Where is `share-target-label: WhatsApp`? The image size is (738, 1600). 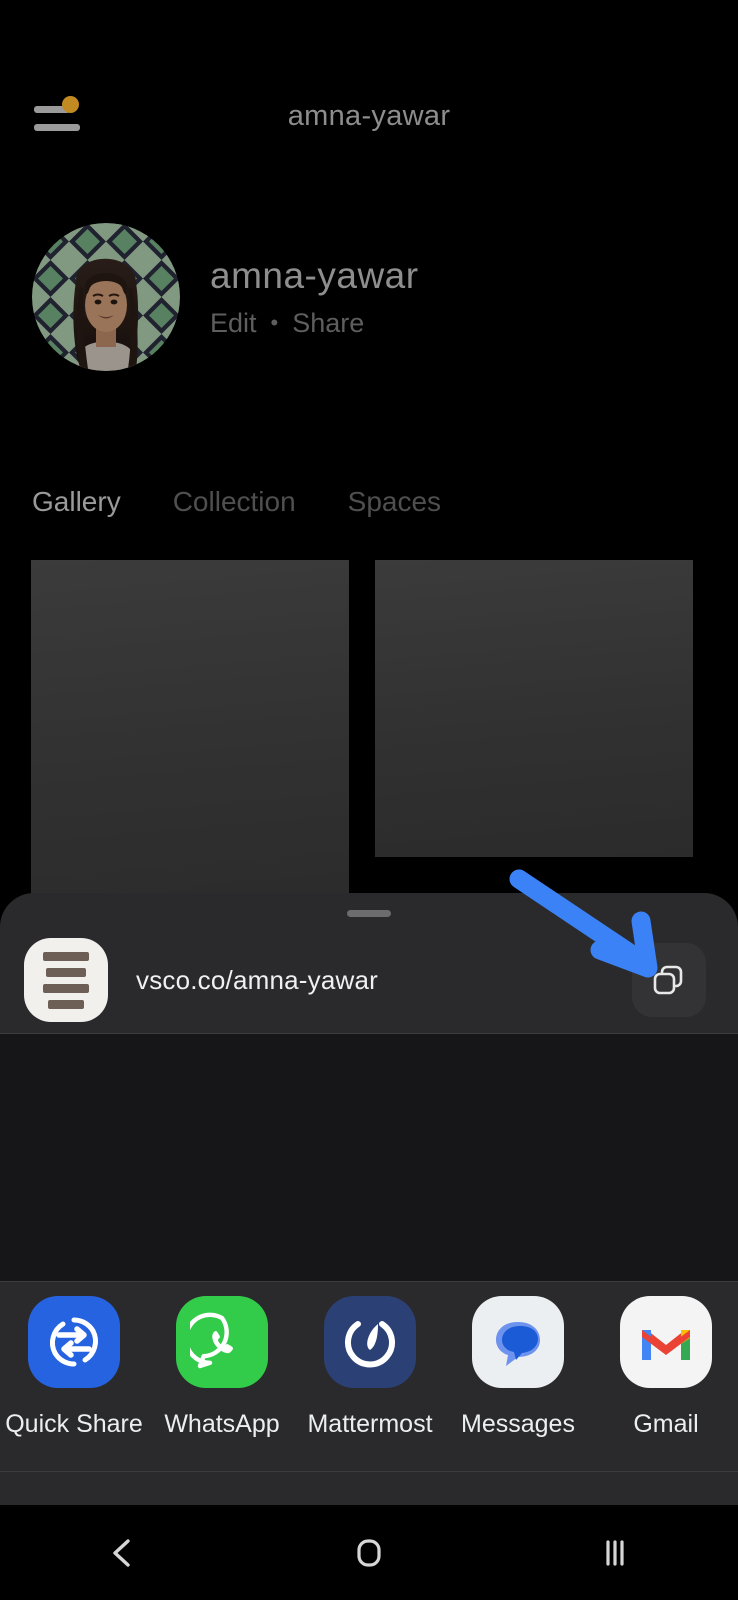 share-target-label: WhatsApp is located at coordinates (222, 1424).